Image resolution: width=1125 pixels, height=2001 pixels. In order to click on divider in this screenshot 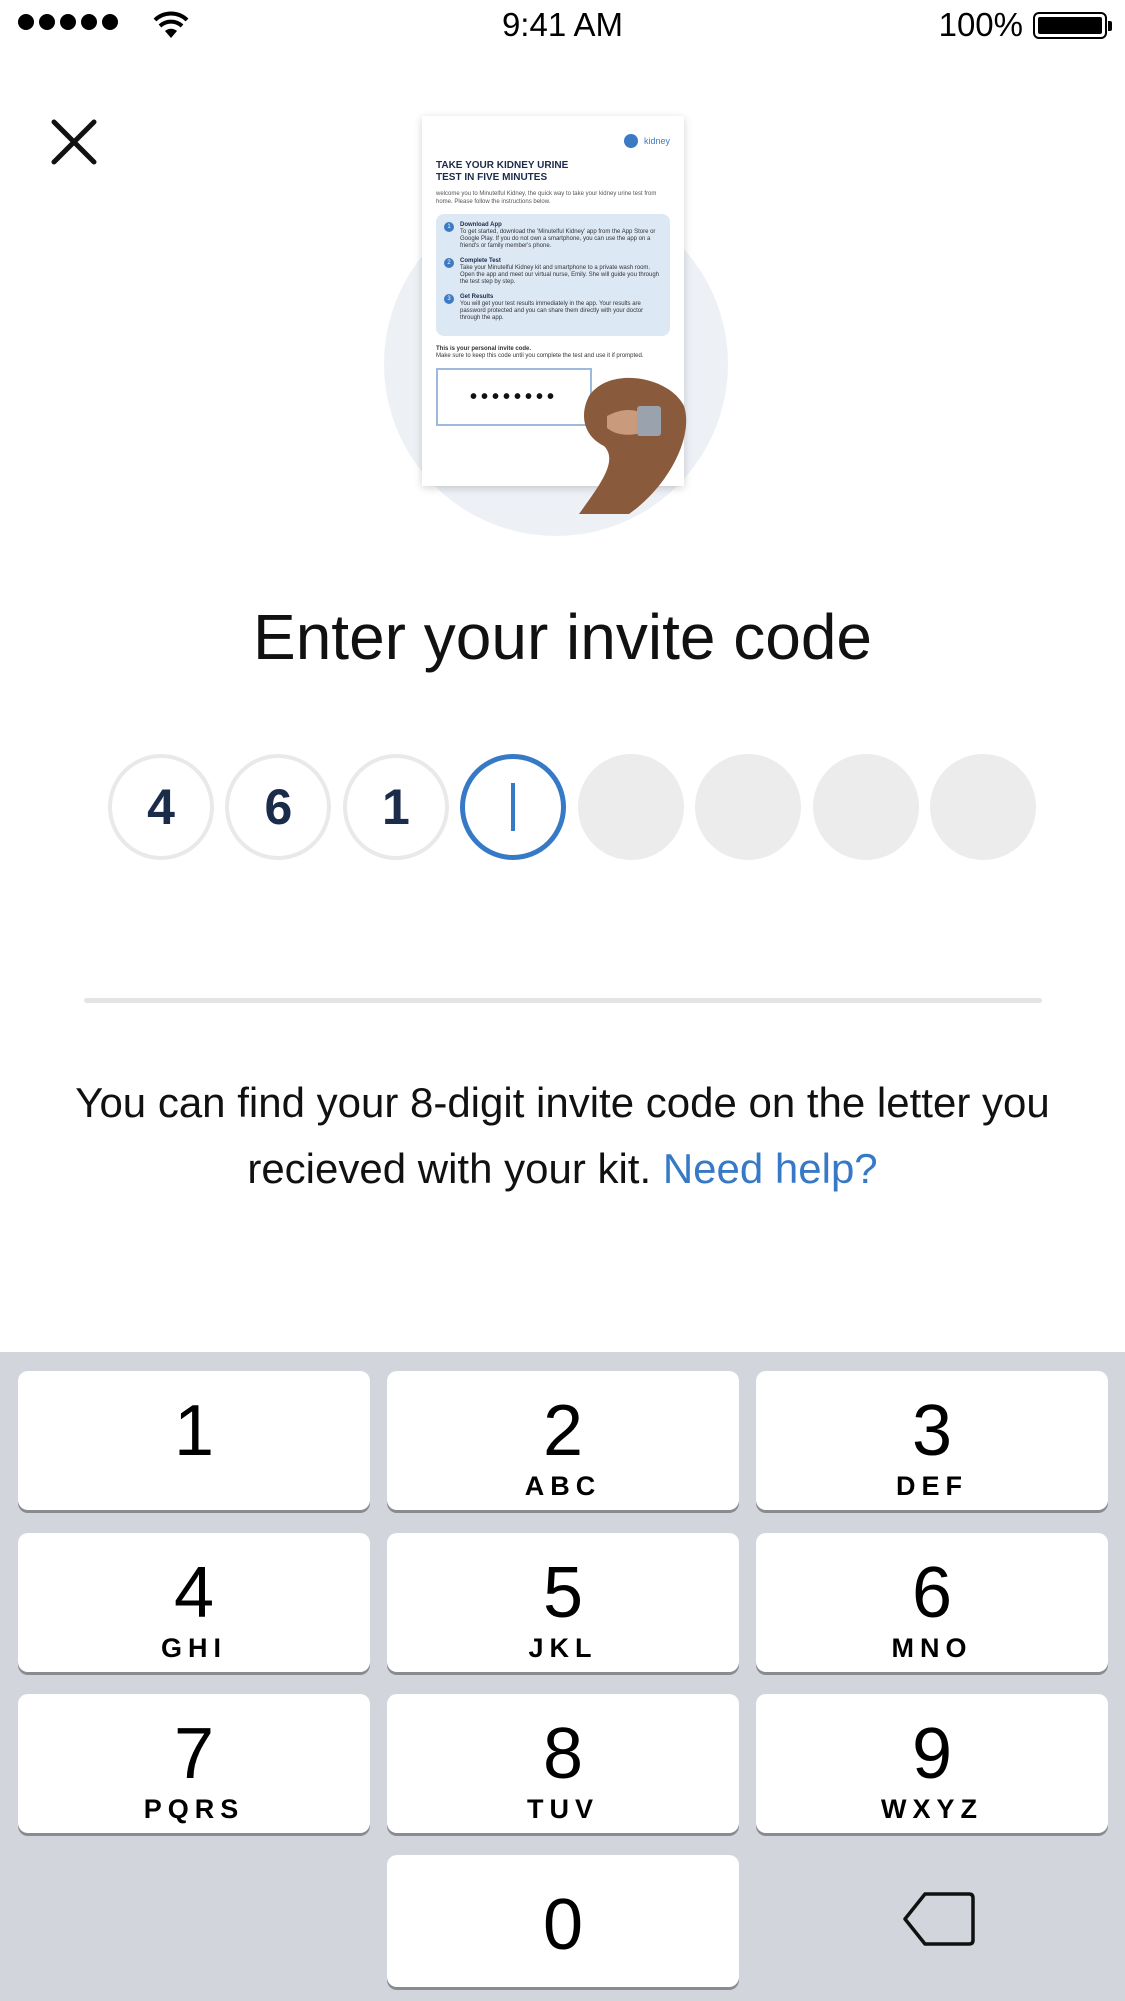, I will do `click(563, 1000)`.